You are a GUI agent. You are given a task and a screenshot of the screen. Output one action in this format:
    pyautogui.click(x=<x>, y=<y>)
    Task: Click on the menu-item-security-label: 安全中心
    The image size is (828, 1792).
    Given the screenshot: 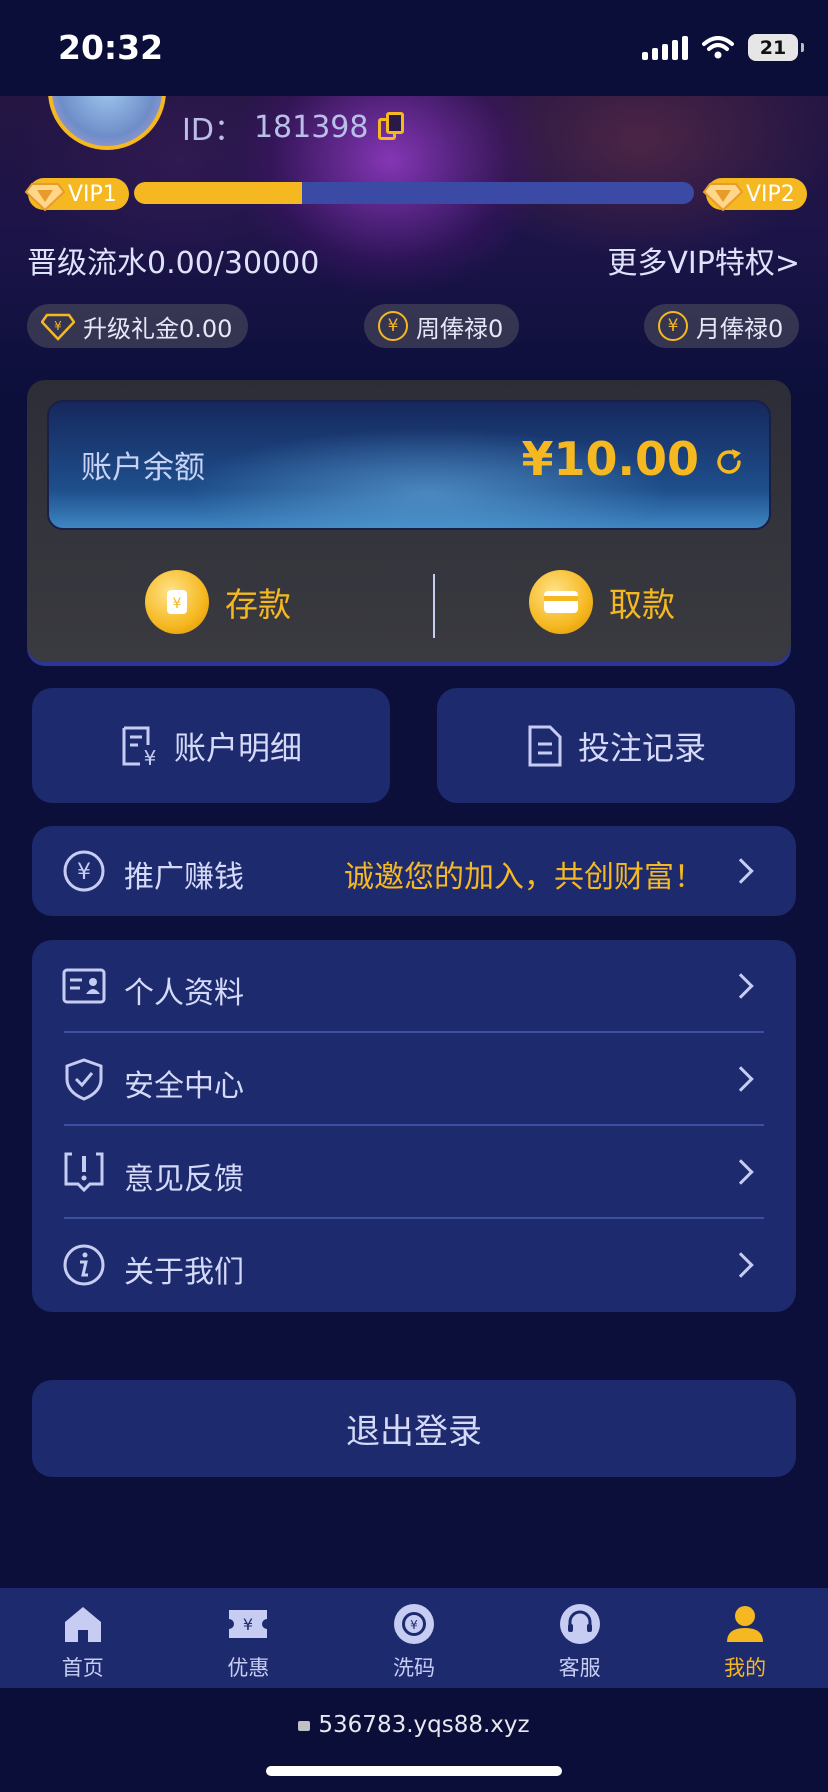 What is the action you would take?
    pyautogui.click(x=184, y=1086)
    